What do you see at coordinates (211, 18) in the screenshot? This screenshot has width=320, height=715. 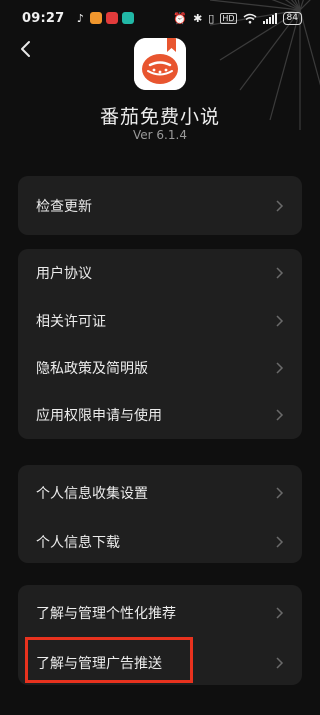 I see `vibrate-icon: ▯` at bounding box center [211, 18].